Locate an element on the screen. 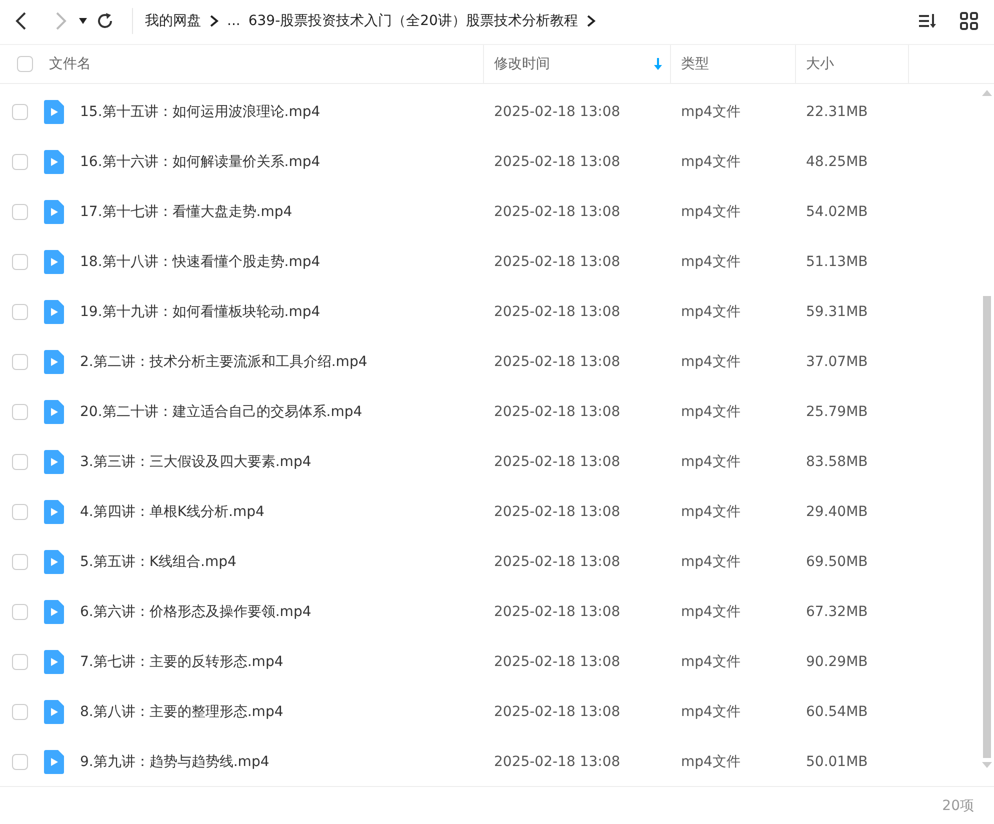 The height and width of the screenshot is (824, 994). file-name: 15.第十五讲：如何运用波浪理论.mp4 is located at coordinates (200, 112).